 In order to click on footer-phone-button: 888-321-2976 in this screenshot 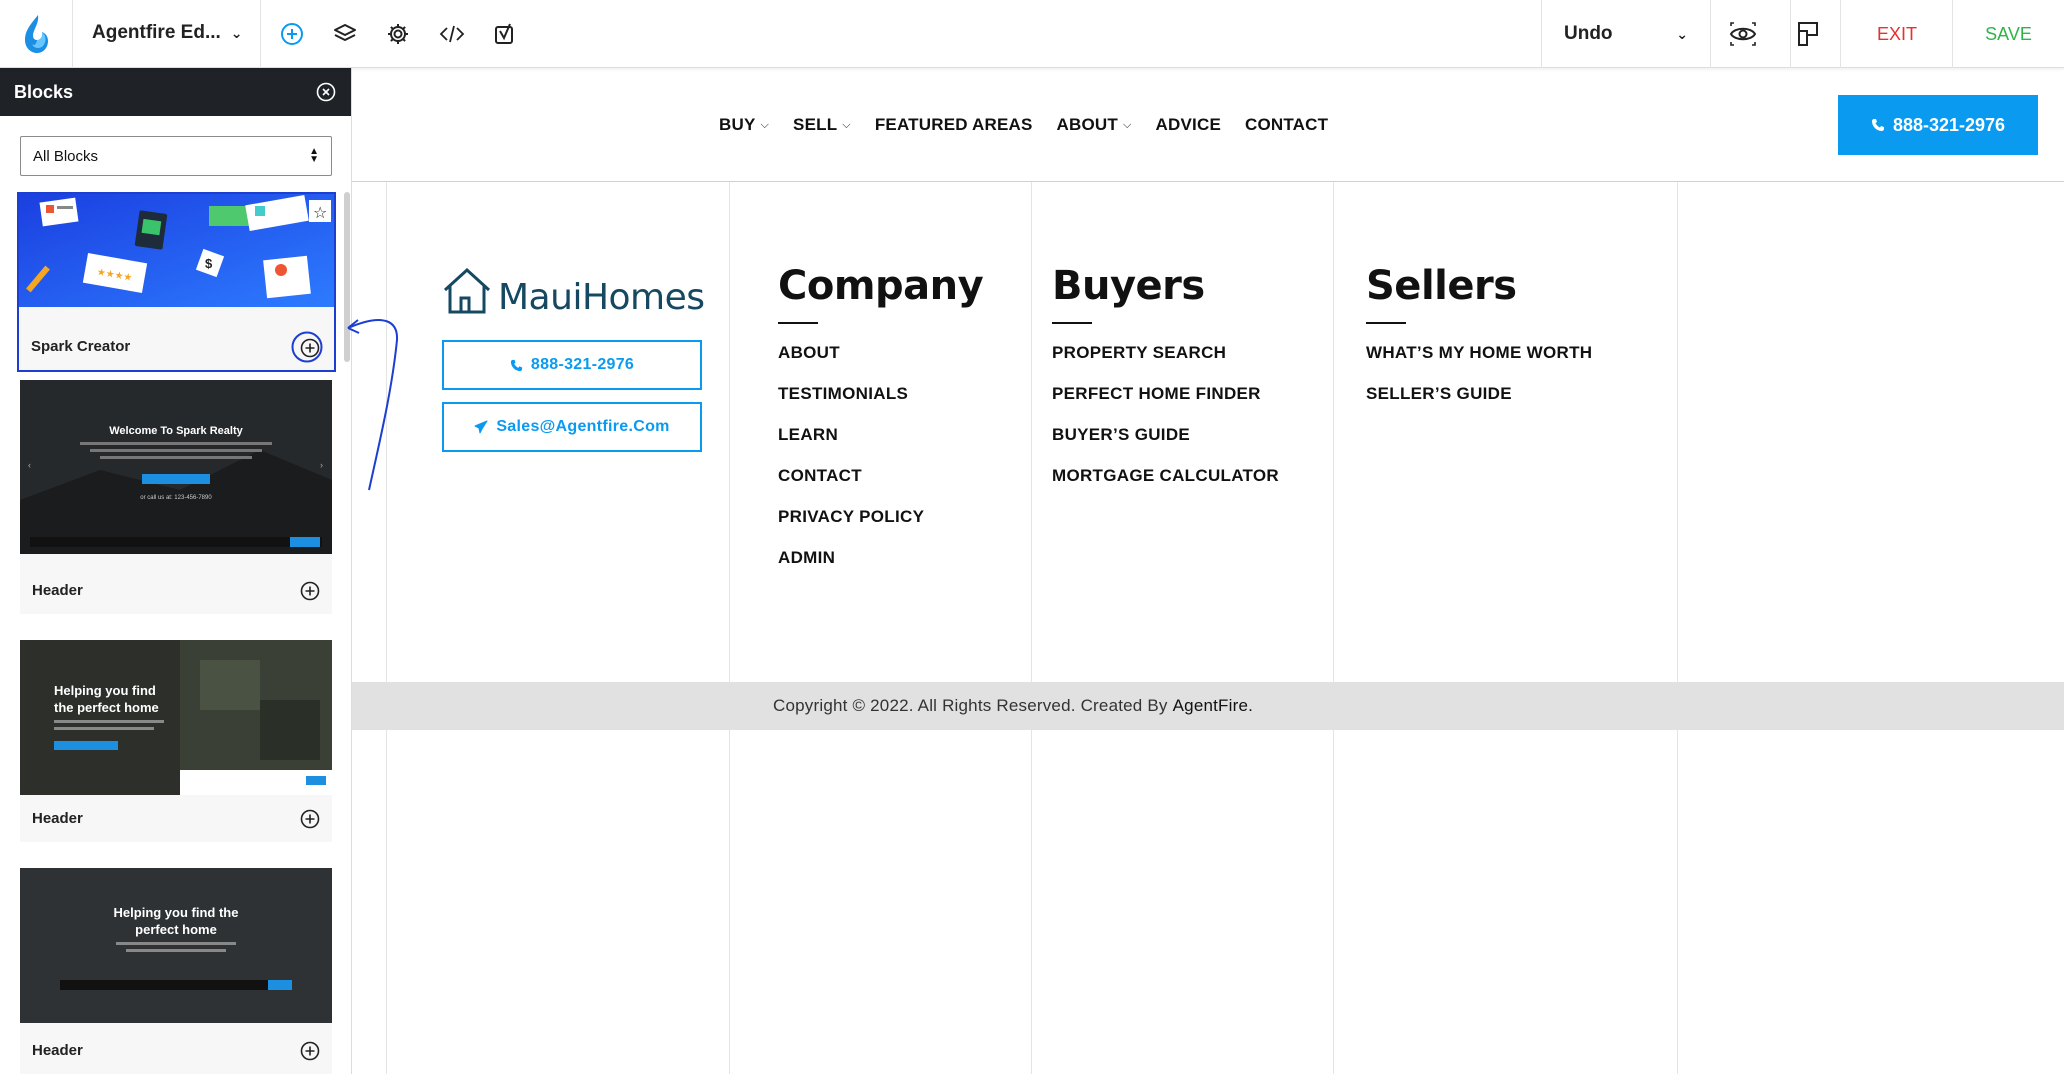, I will do `click(572, 365)`.